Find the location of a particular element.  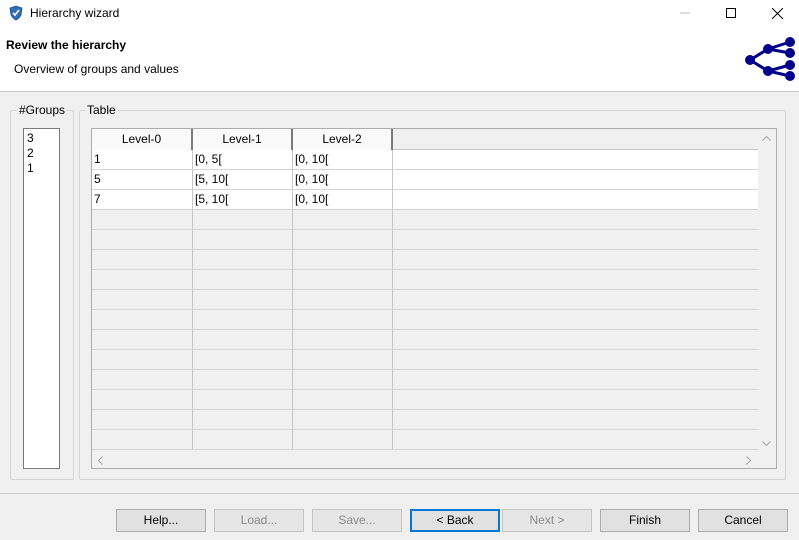

back-button: < Back is located at coordinates (455, 520).